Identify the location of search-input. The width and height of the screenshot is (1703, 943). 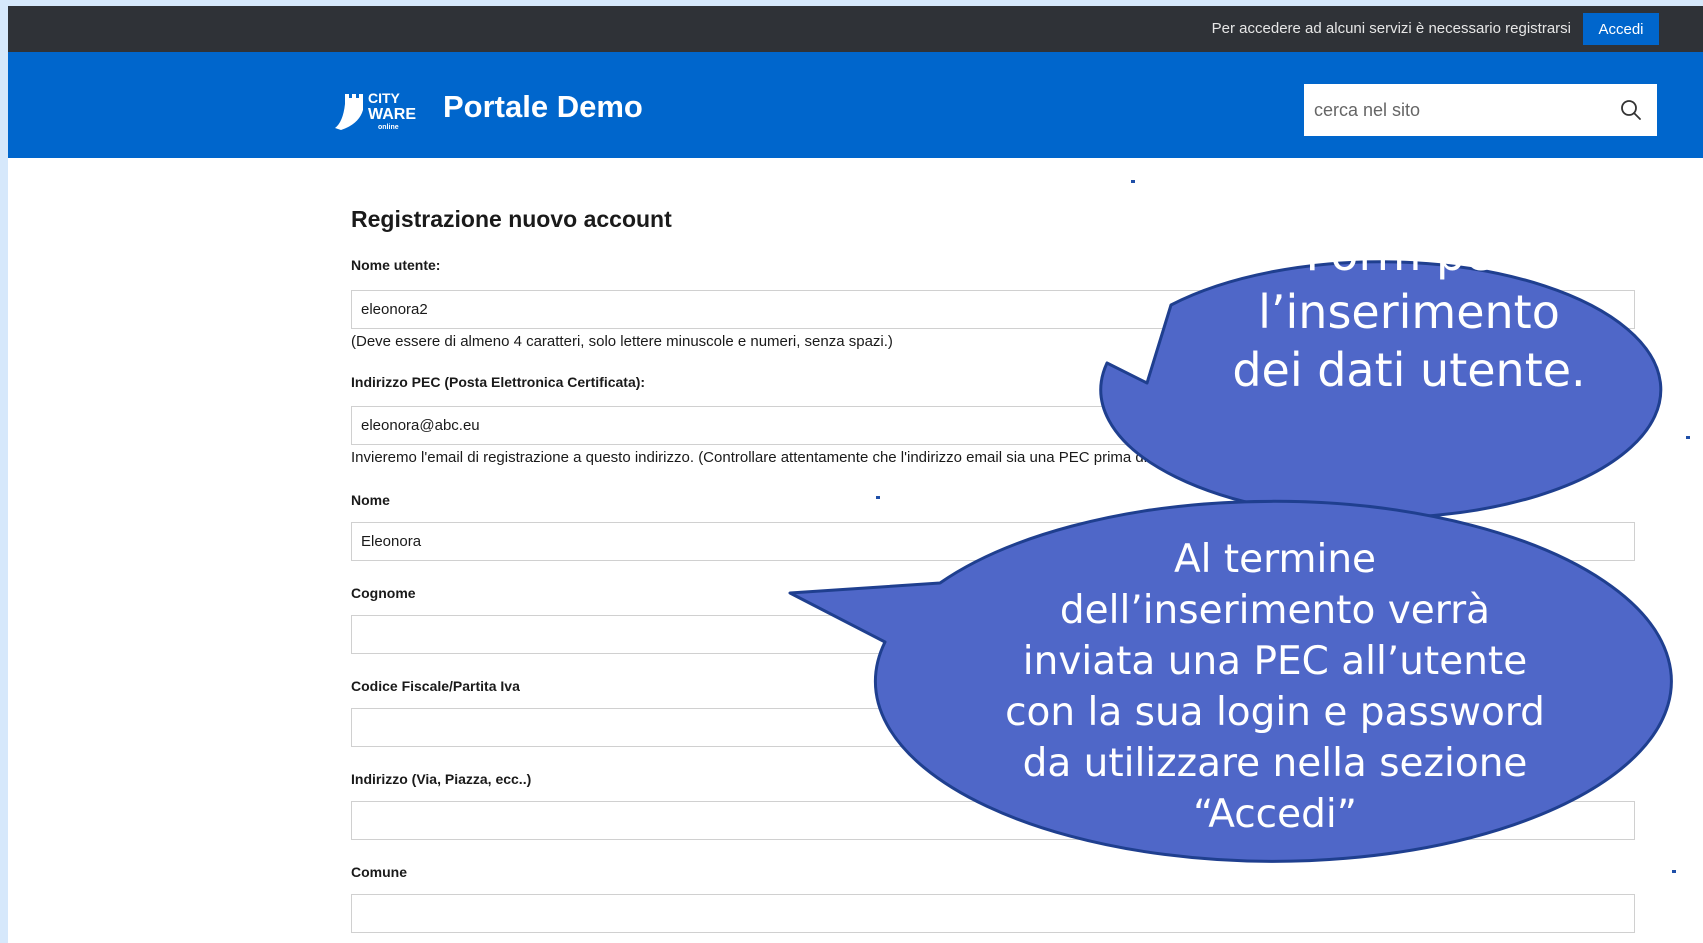
(1454, 110).